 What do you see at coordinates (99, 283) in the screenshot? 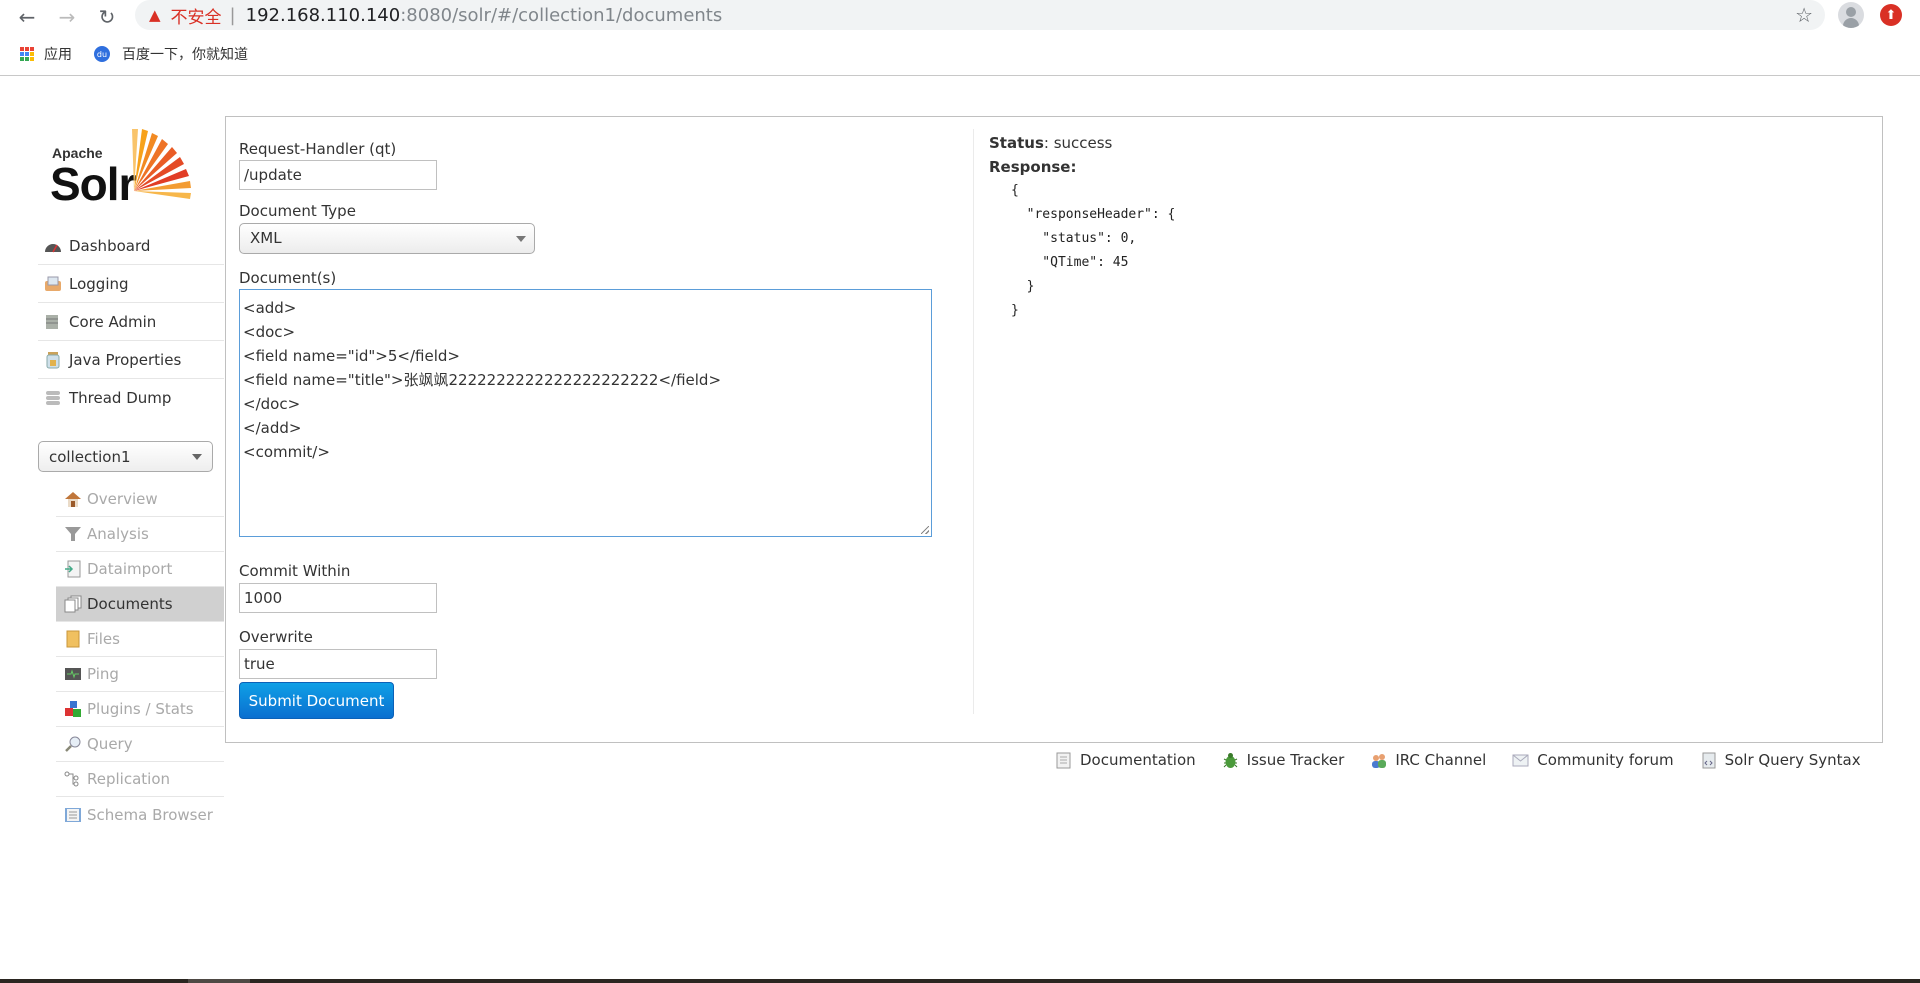
I see `sidebar-item-label: Logging` at bounding box center [99, 283].